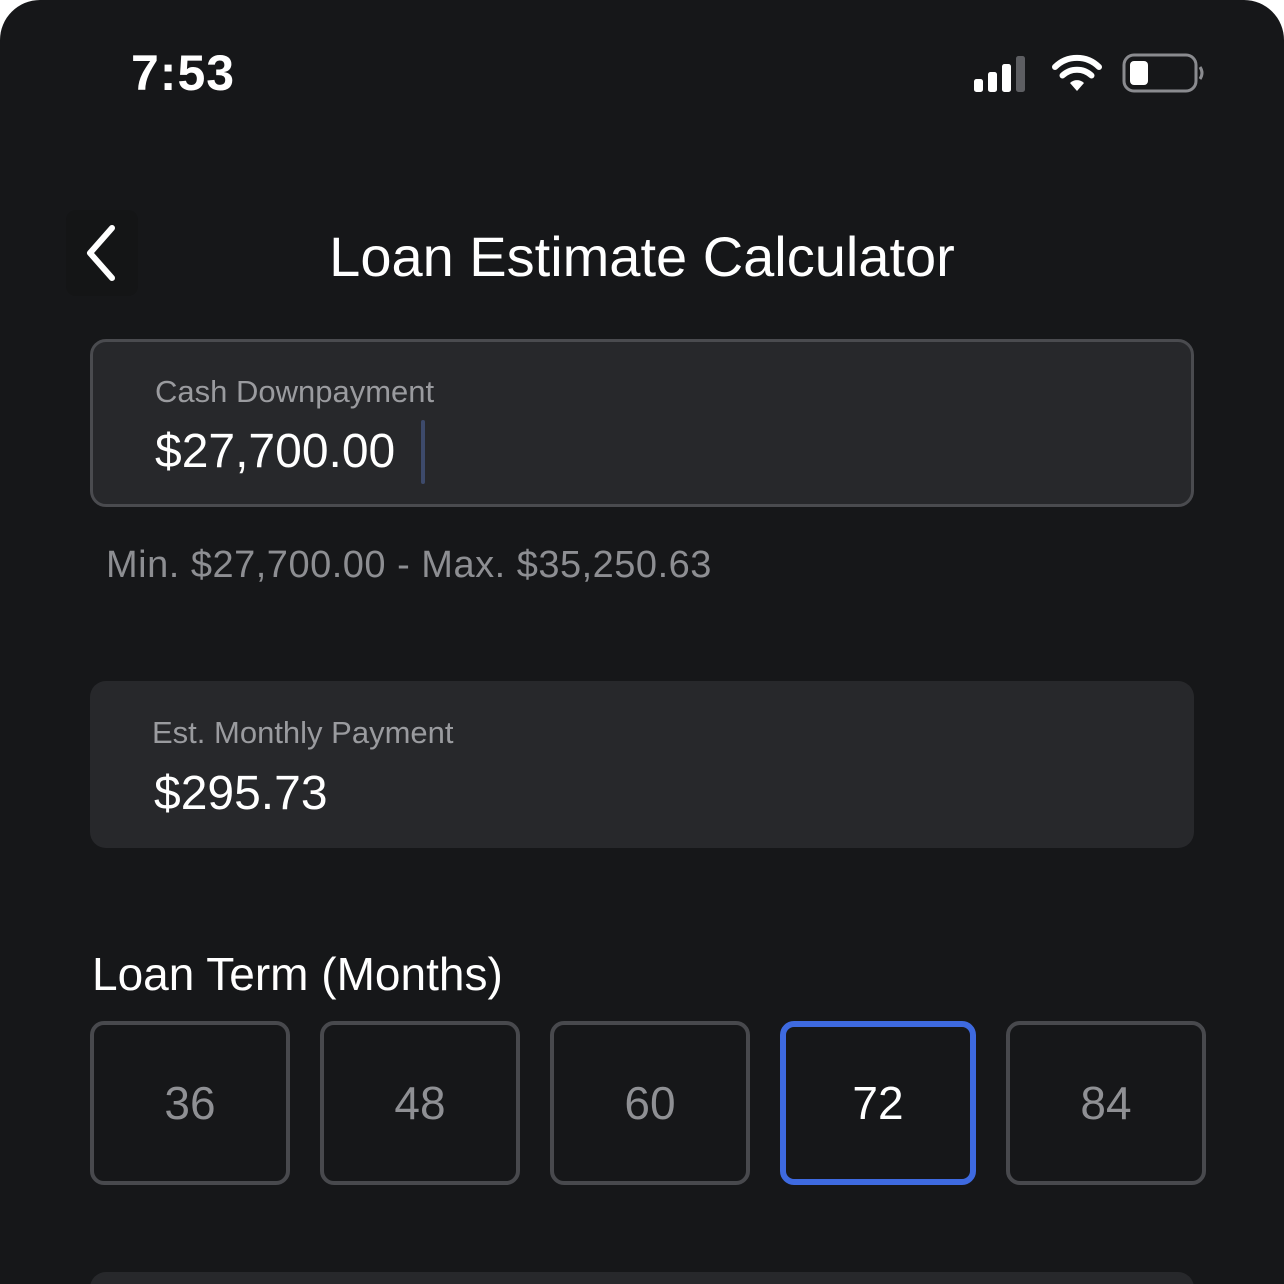 The height and width of the screenshot is (1284, 1284). What do you see at coordinates (642, 423) in the screenshot?
I see `downpayment-field: Cash Downpayment` at bounding box center [642, 423].